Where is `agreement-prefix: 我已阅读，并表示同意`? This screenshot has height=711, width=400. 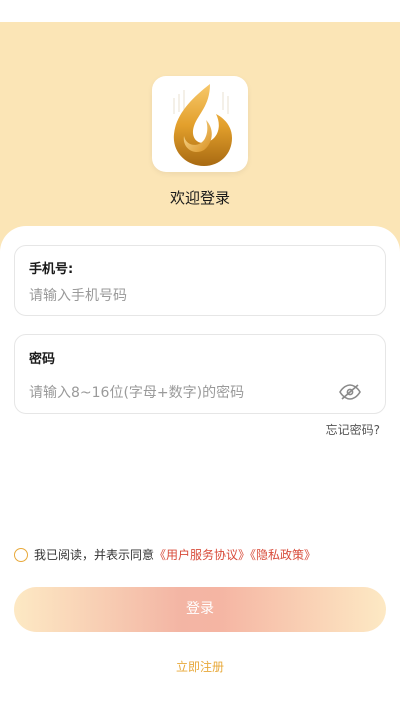 agreement-prefix: 我已阅读，并表示同意 is located at coordinates (94, 555).